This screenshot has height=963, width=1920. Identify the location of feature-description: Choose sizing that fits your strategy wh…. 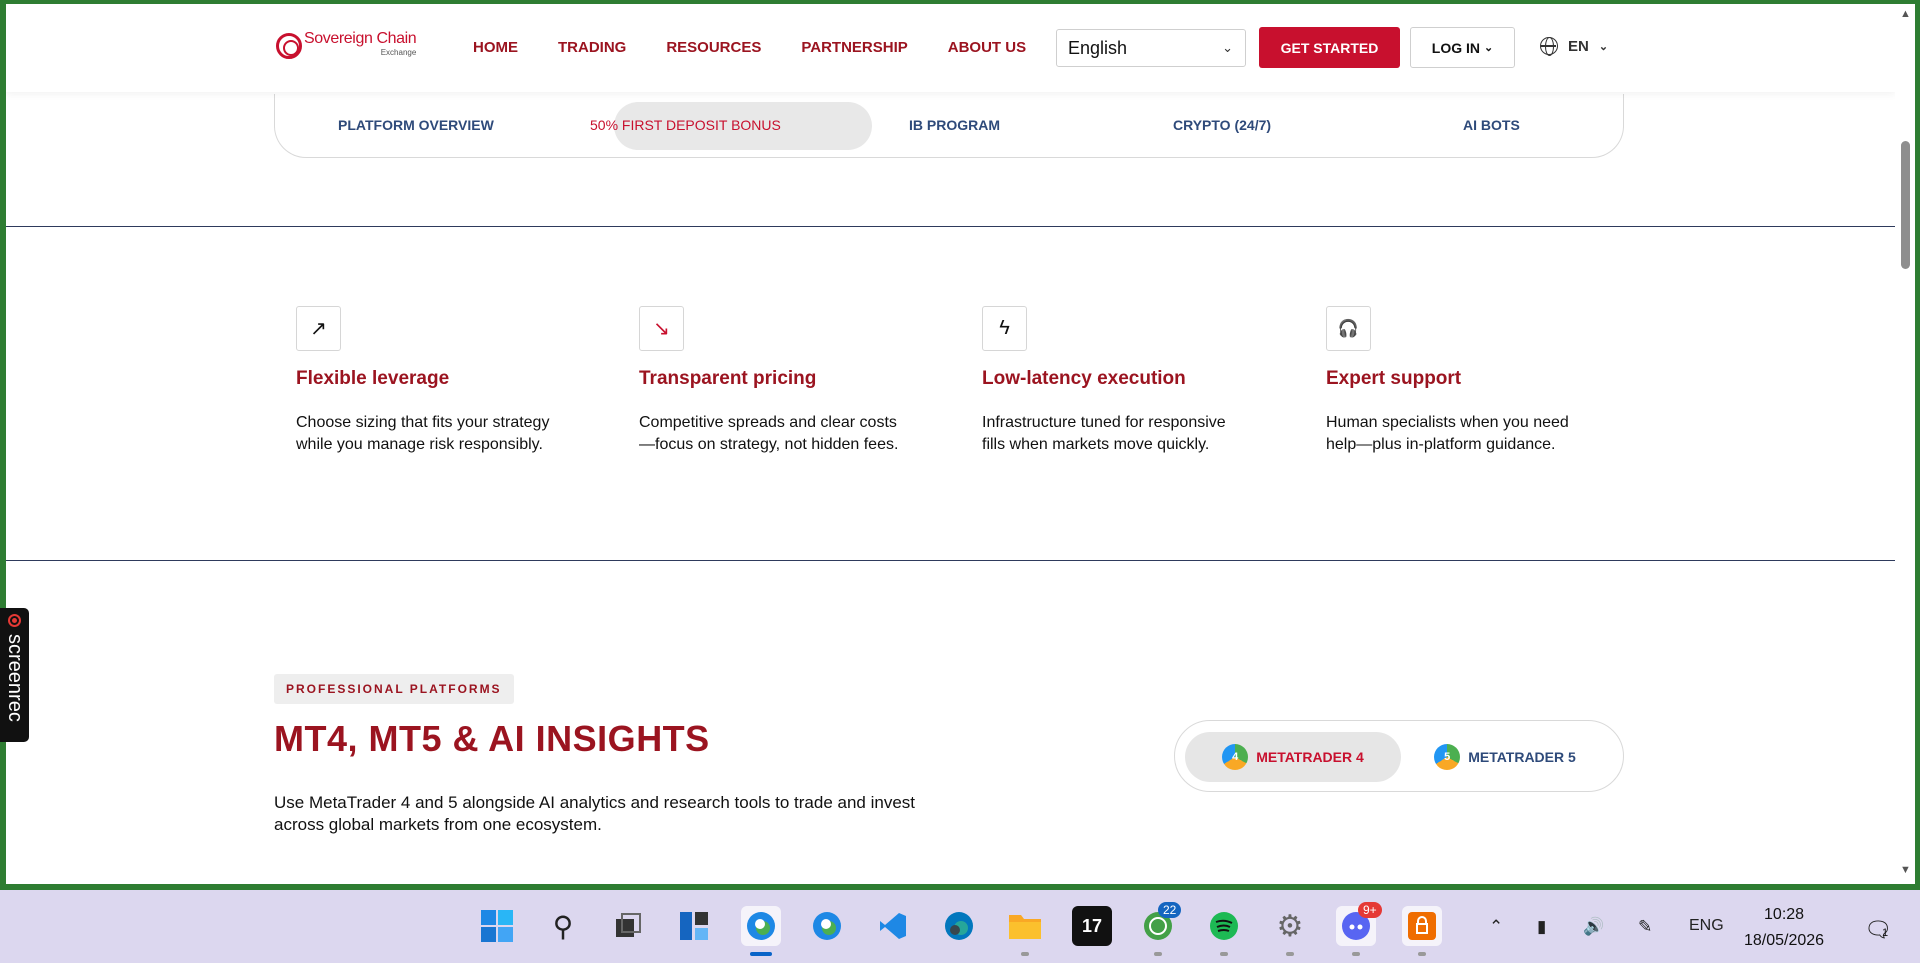
(423, 433).